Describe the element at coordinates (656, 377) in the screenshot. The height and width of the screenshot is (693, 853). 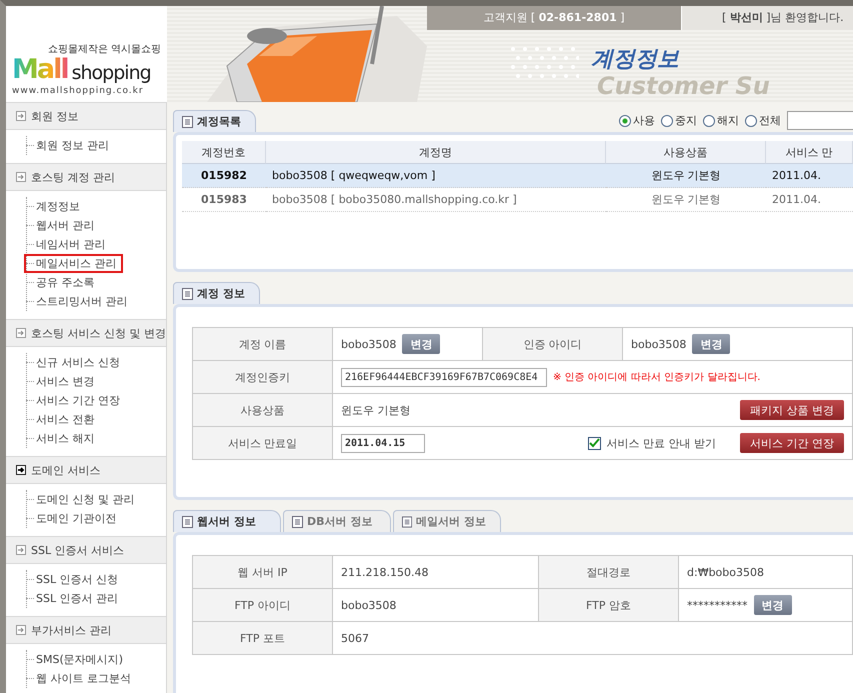
I see `warning-note: ※ 인증 아이디에 따라서 인증키가 달라집니다.` at that location.